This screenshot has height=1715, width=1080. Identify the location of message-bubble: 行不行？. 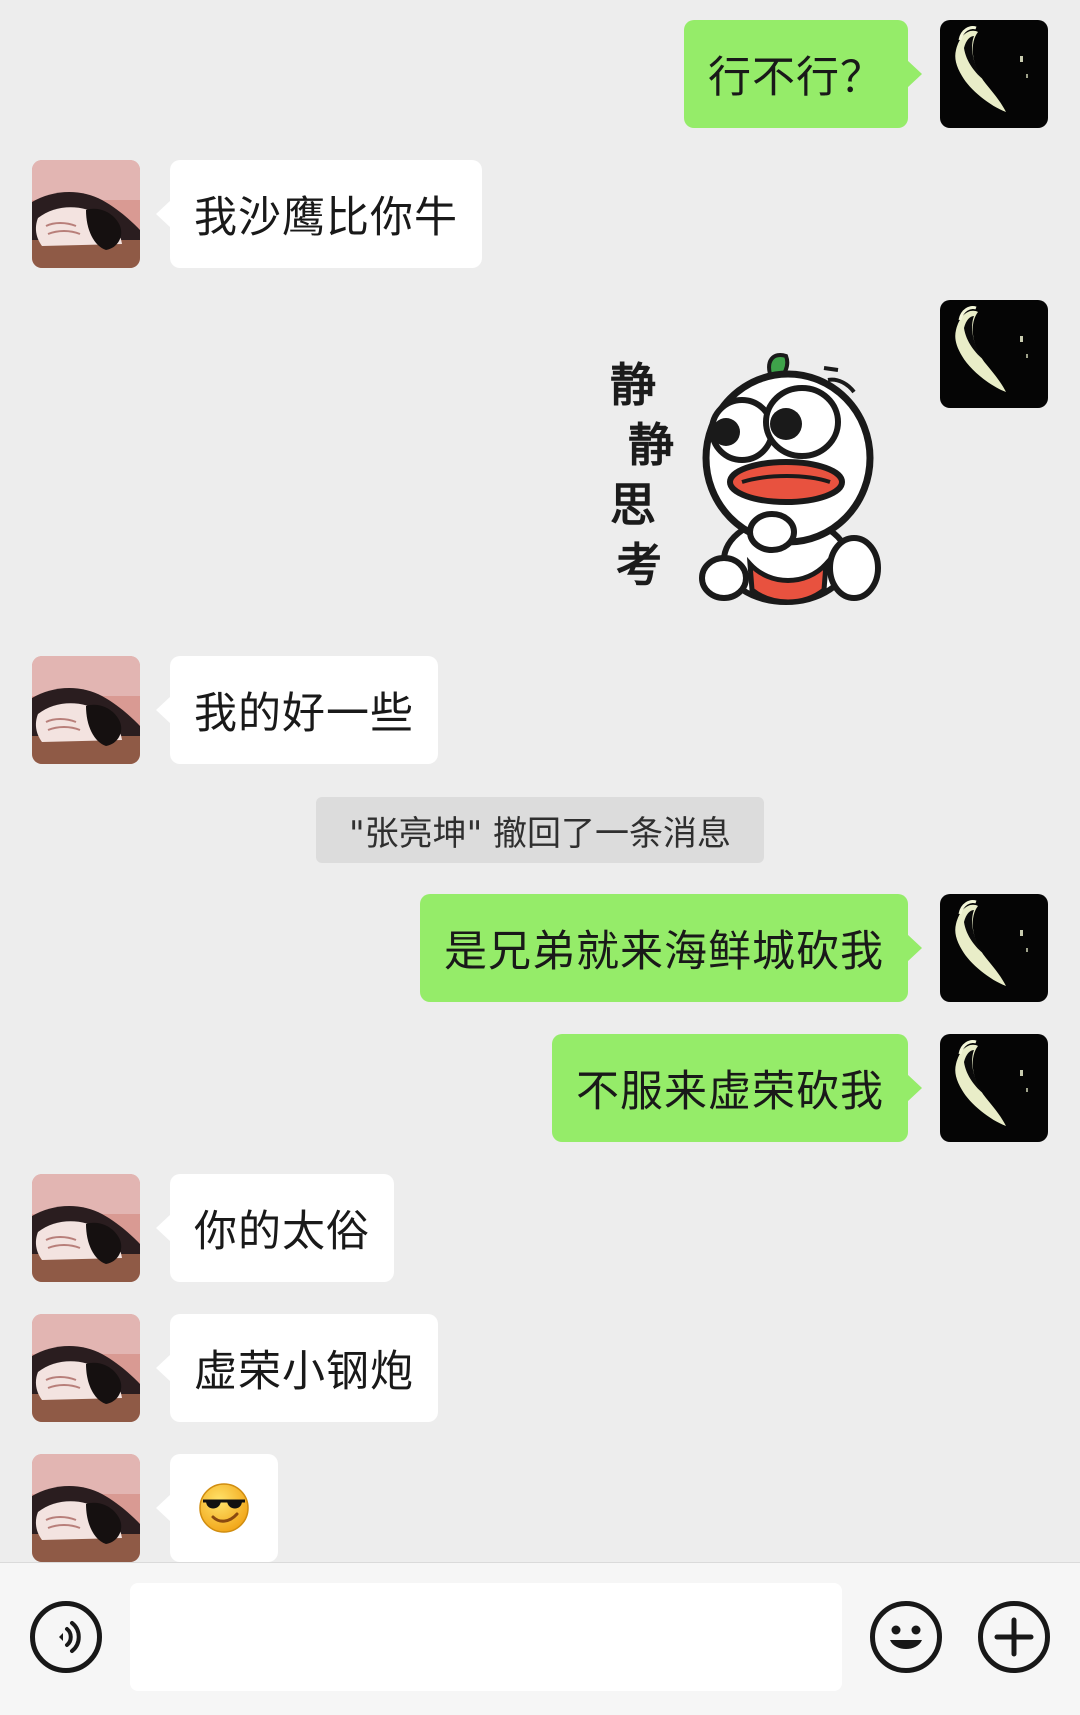
(803, 74).